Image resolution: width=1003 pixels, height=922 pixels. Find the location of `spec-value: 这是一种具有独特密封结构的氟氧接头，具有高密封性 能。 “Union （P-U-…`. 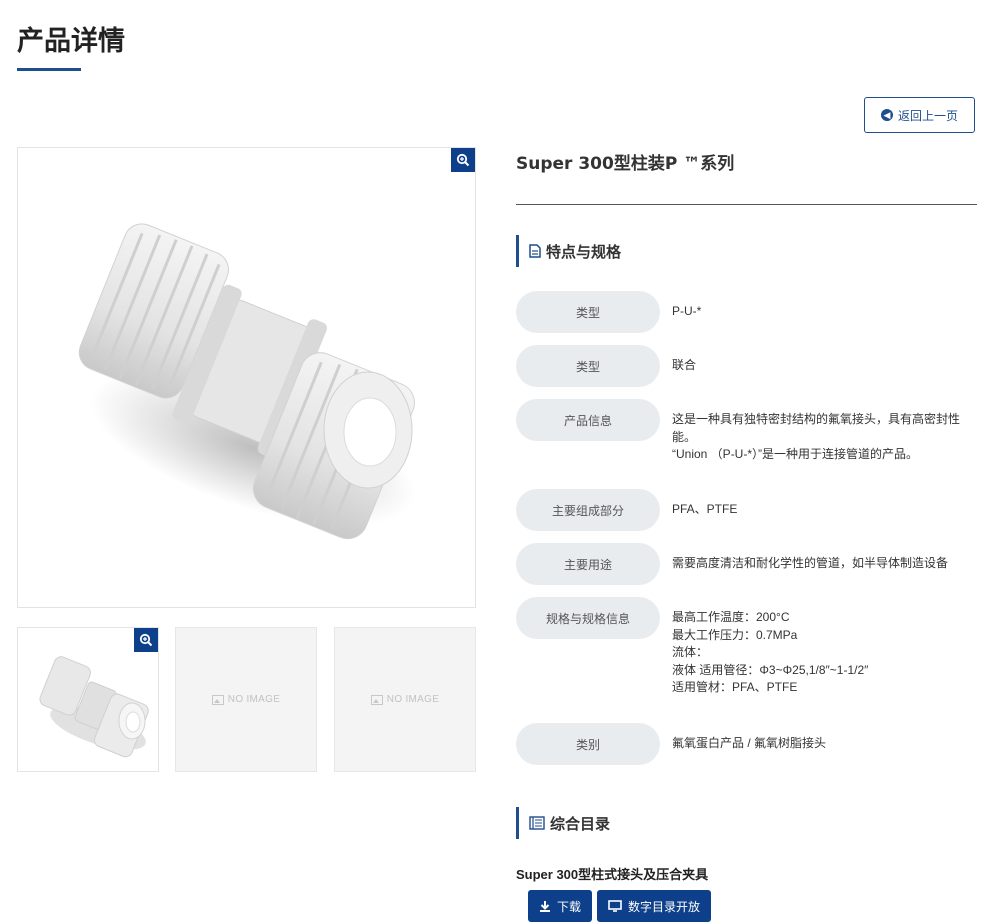

spec-value: 这是一种具有独特密封结构的氟氧接头，具有高密封性 能。 “Union （P-U-… is located at coordinates (816, 436).